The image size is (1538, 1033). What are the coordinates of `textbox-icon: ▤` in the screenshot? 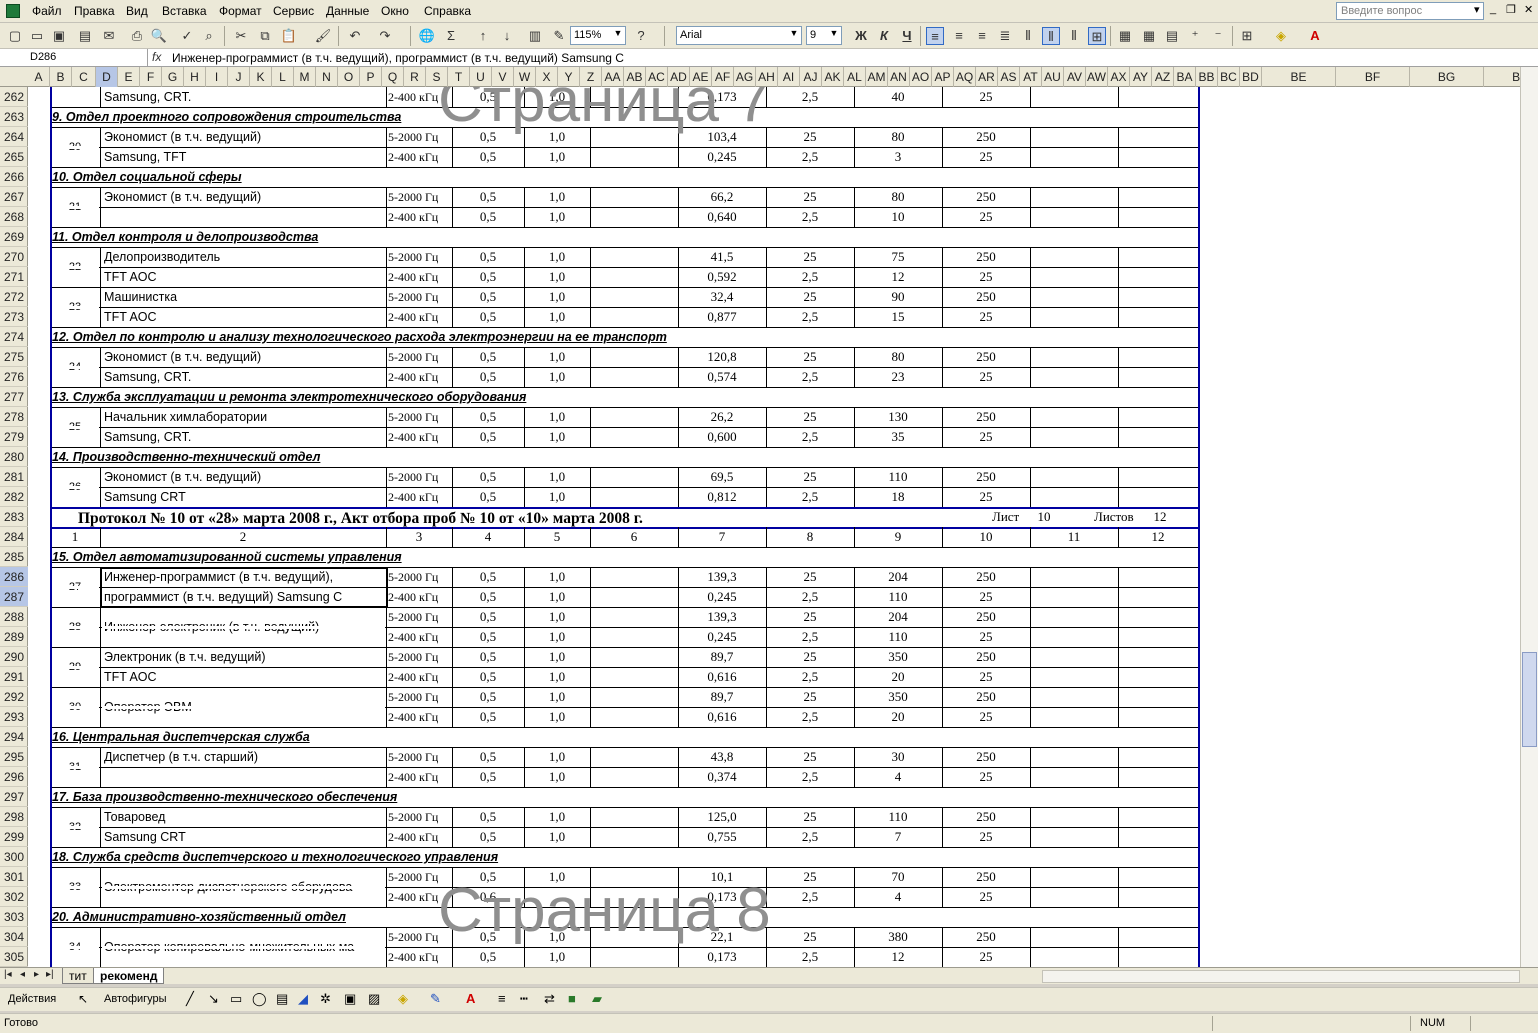 It's located at (282, 999).